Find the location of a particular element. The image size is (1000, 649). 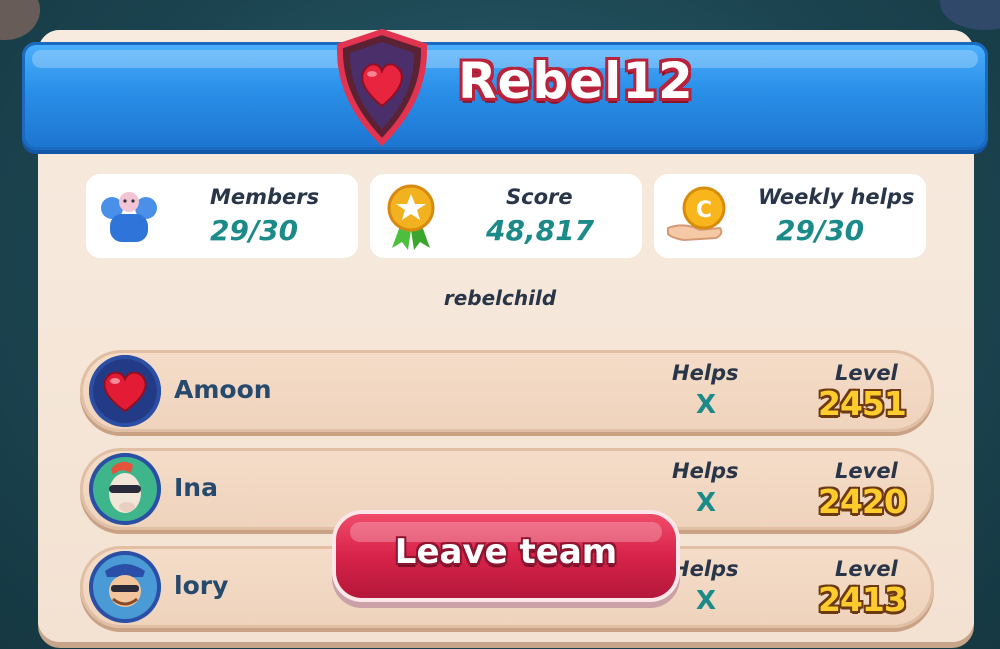

coin-hand-icon: C is located at coordinates (696, 214).